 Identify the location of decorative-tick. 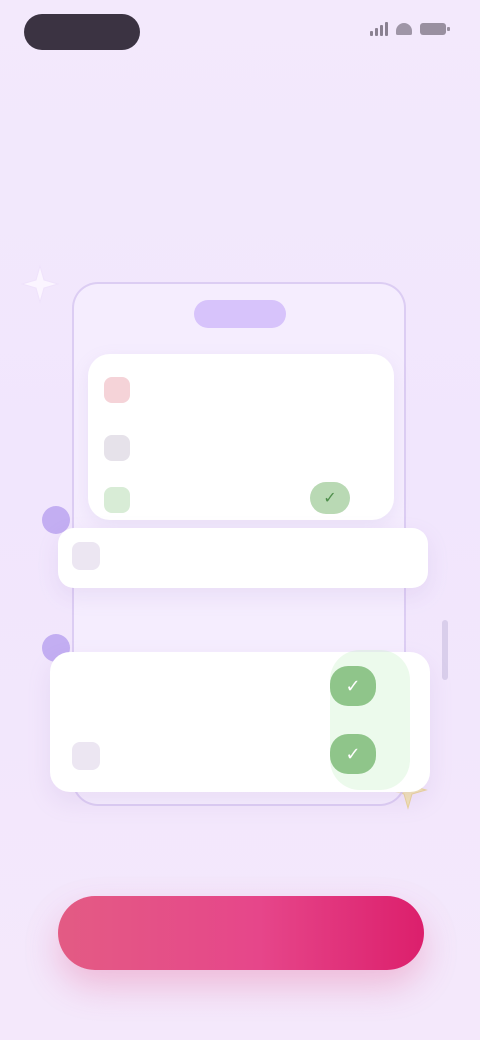
(445, 650).